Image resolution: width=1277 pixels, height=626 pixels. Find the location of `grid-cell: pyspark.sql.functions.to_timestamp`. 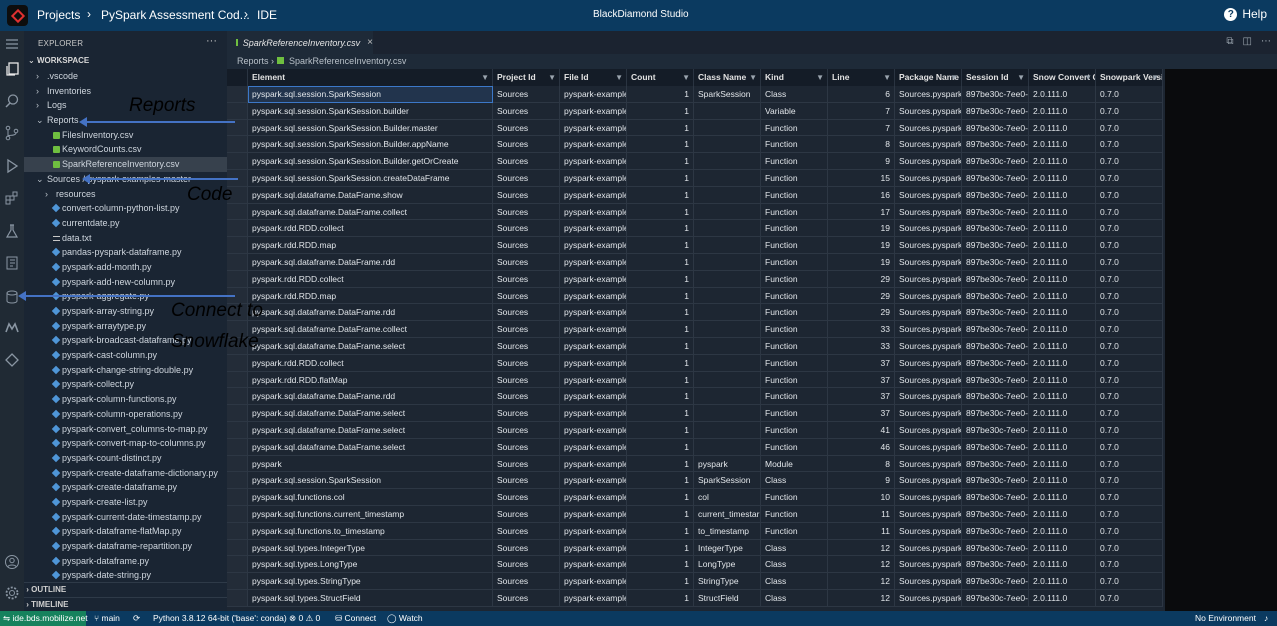

grid-cell: pyspark.sql.functions.to_timestamp is located at coordinates (370, 531).